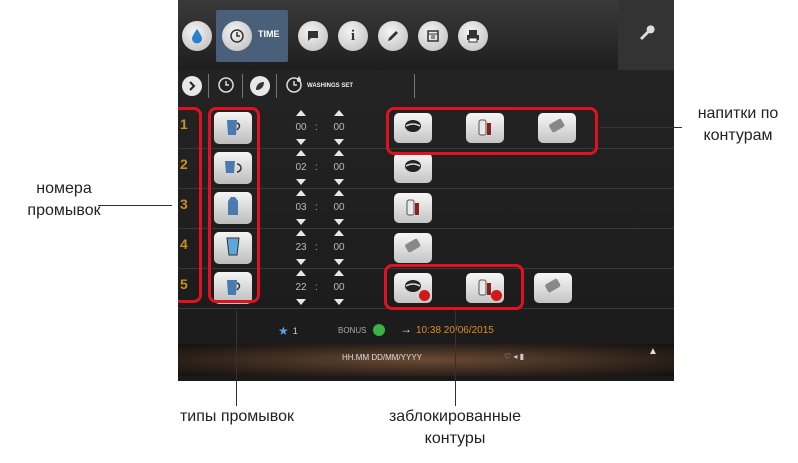  I want to click on wrench-icon, so click(646, 35).